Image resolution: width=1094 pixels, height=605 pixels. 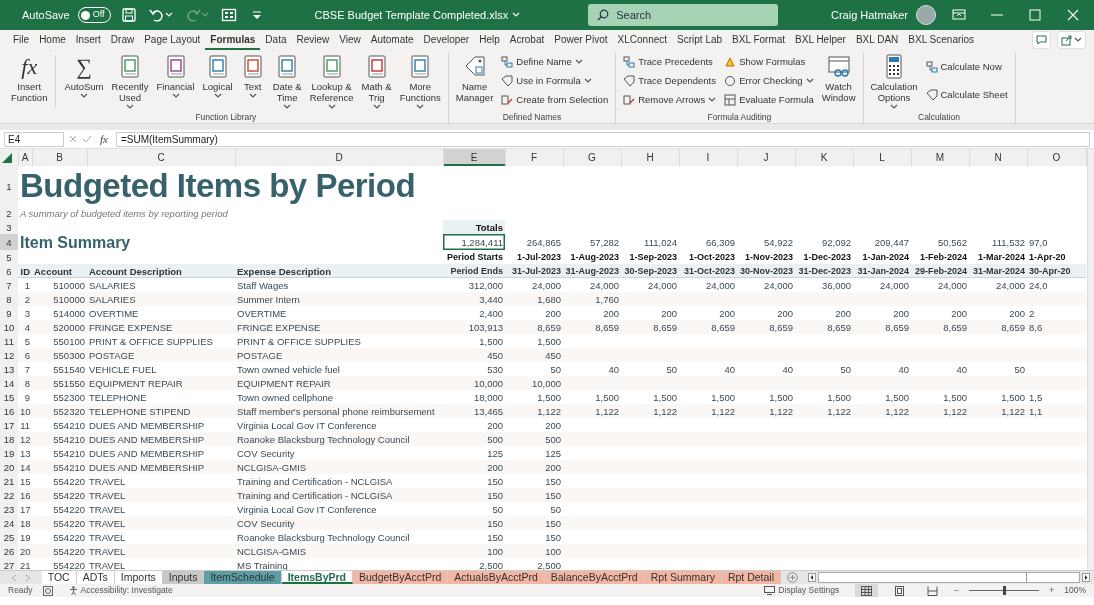 I want to click on row-header: 16, so click(x=9, y=411).